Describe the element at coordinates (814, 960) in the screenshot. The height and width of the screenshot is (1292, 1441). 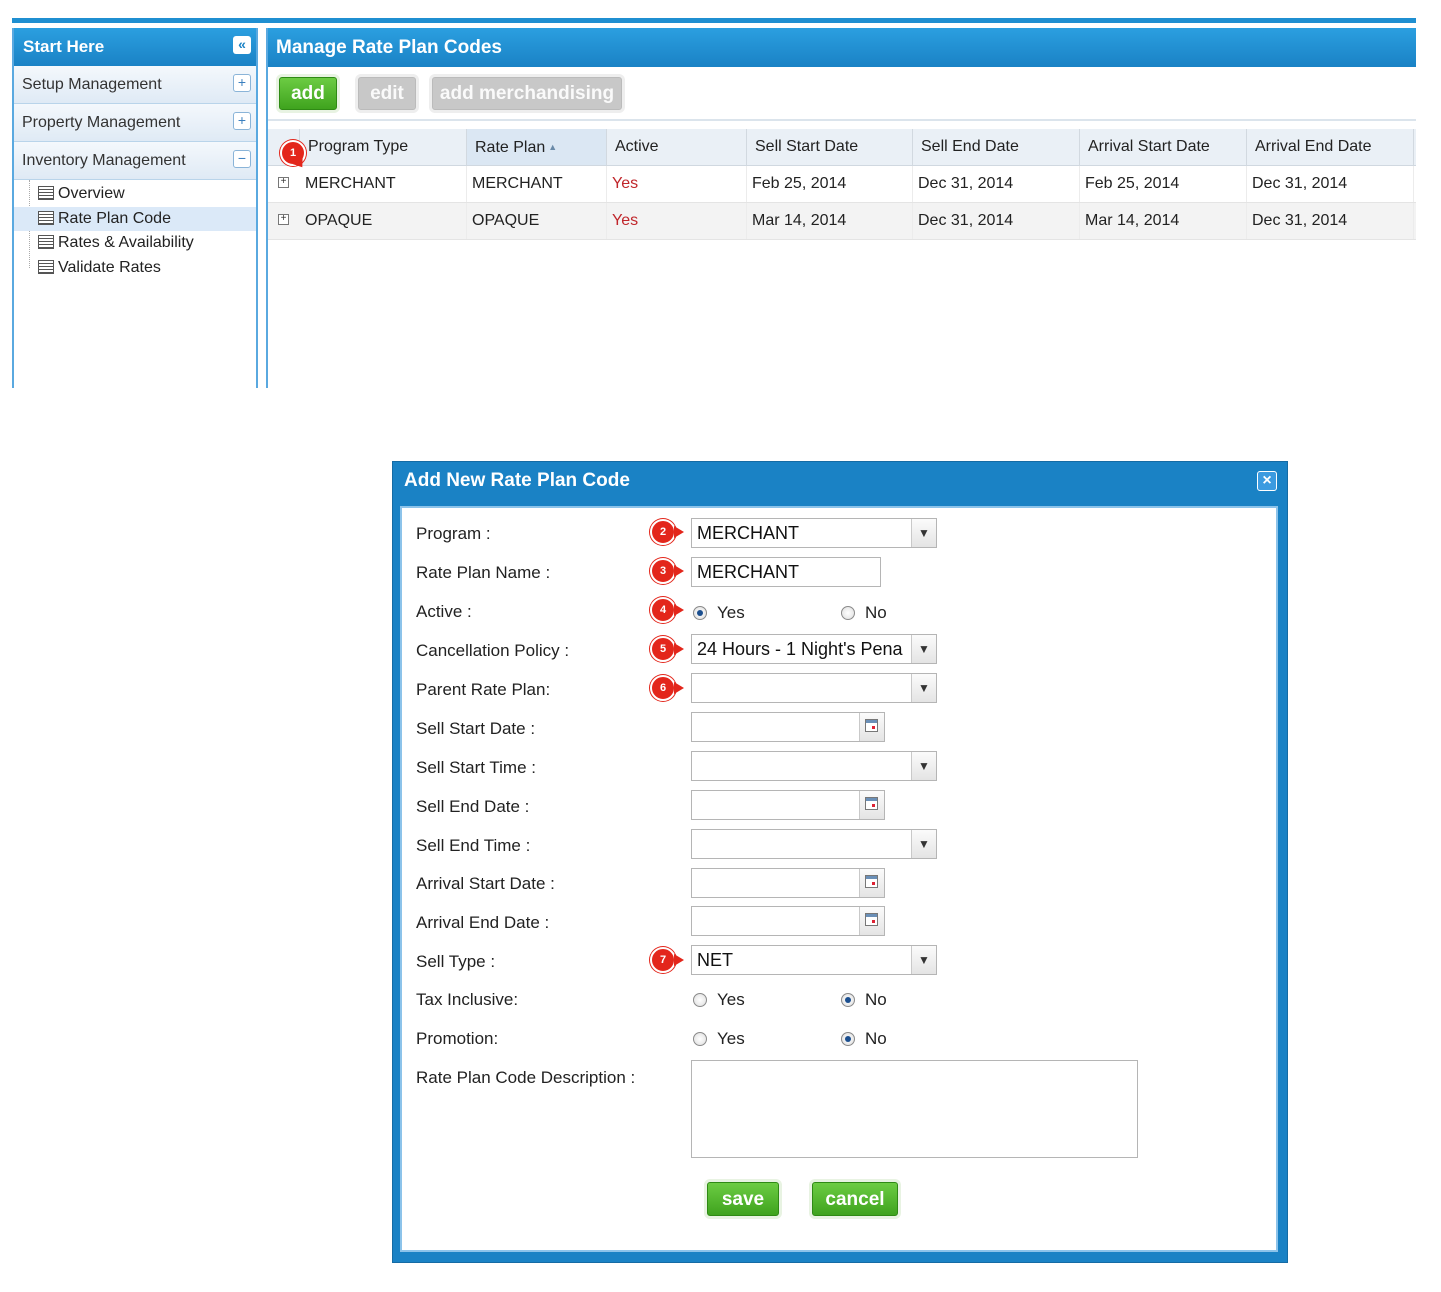
I see `sell-type-select: NET ▼` at that location.